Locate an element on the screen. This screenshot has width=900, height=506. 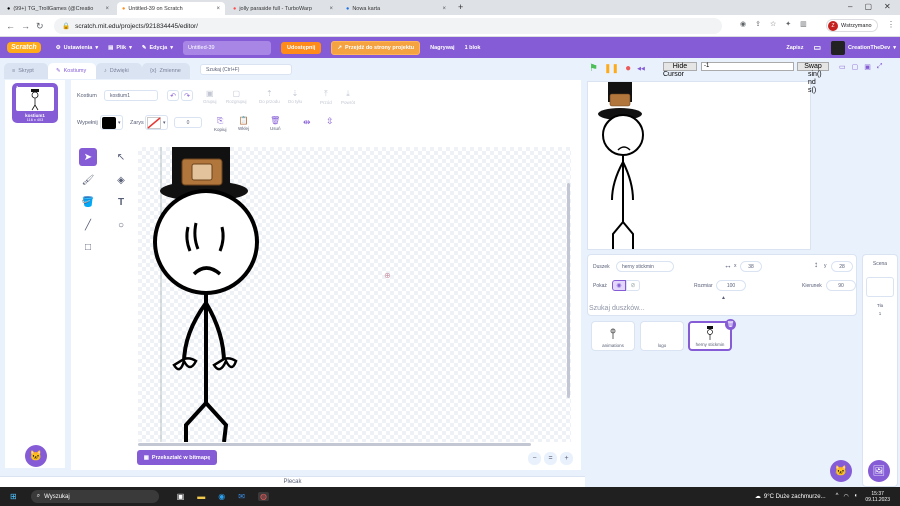
task-view-icon: ▣ is located at coordinates (181, 496).